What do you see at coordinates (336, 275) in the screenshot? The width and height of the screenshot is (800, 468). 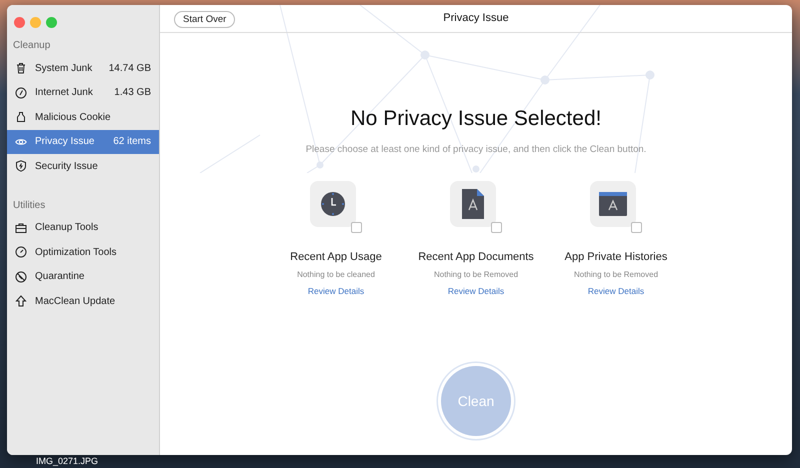 I see `category-status: Nothing to be cleaned` at bounding box center [336, 275].